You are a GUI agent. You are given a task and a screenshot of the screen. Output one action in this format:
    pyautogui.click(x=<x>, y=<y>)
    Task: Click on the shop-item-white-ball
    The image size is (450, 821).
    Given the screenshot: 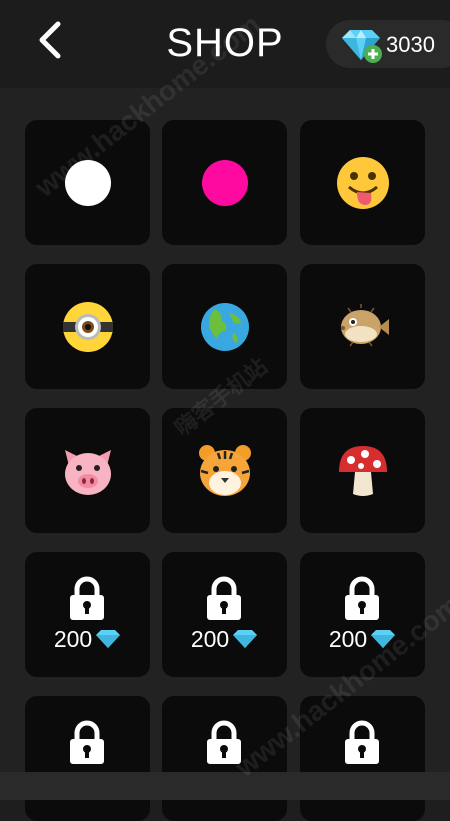 What is the action you would take?
    pyautogui.click(x=87, y=182)
    